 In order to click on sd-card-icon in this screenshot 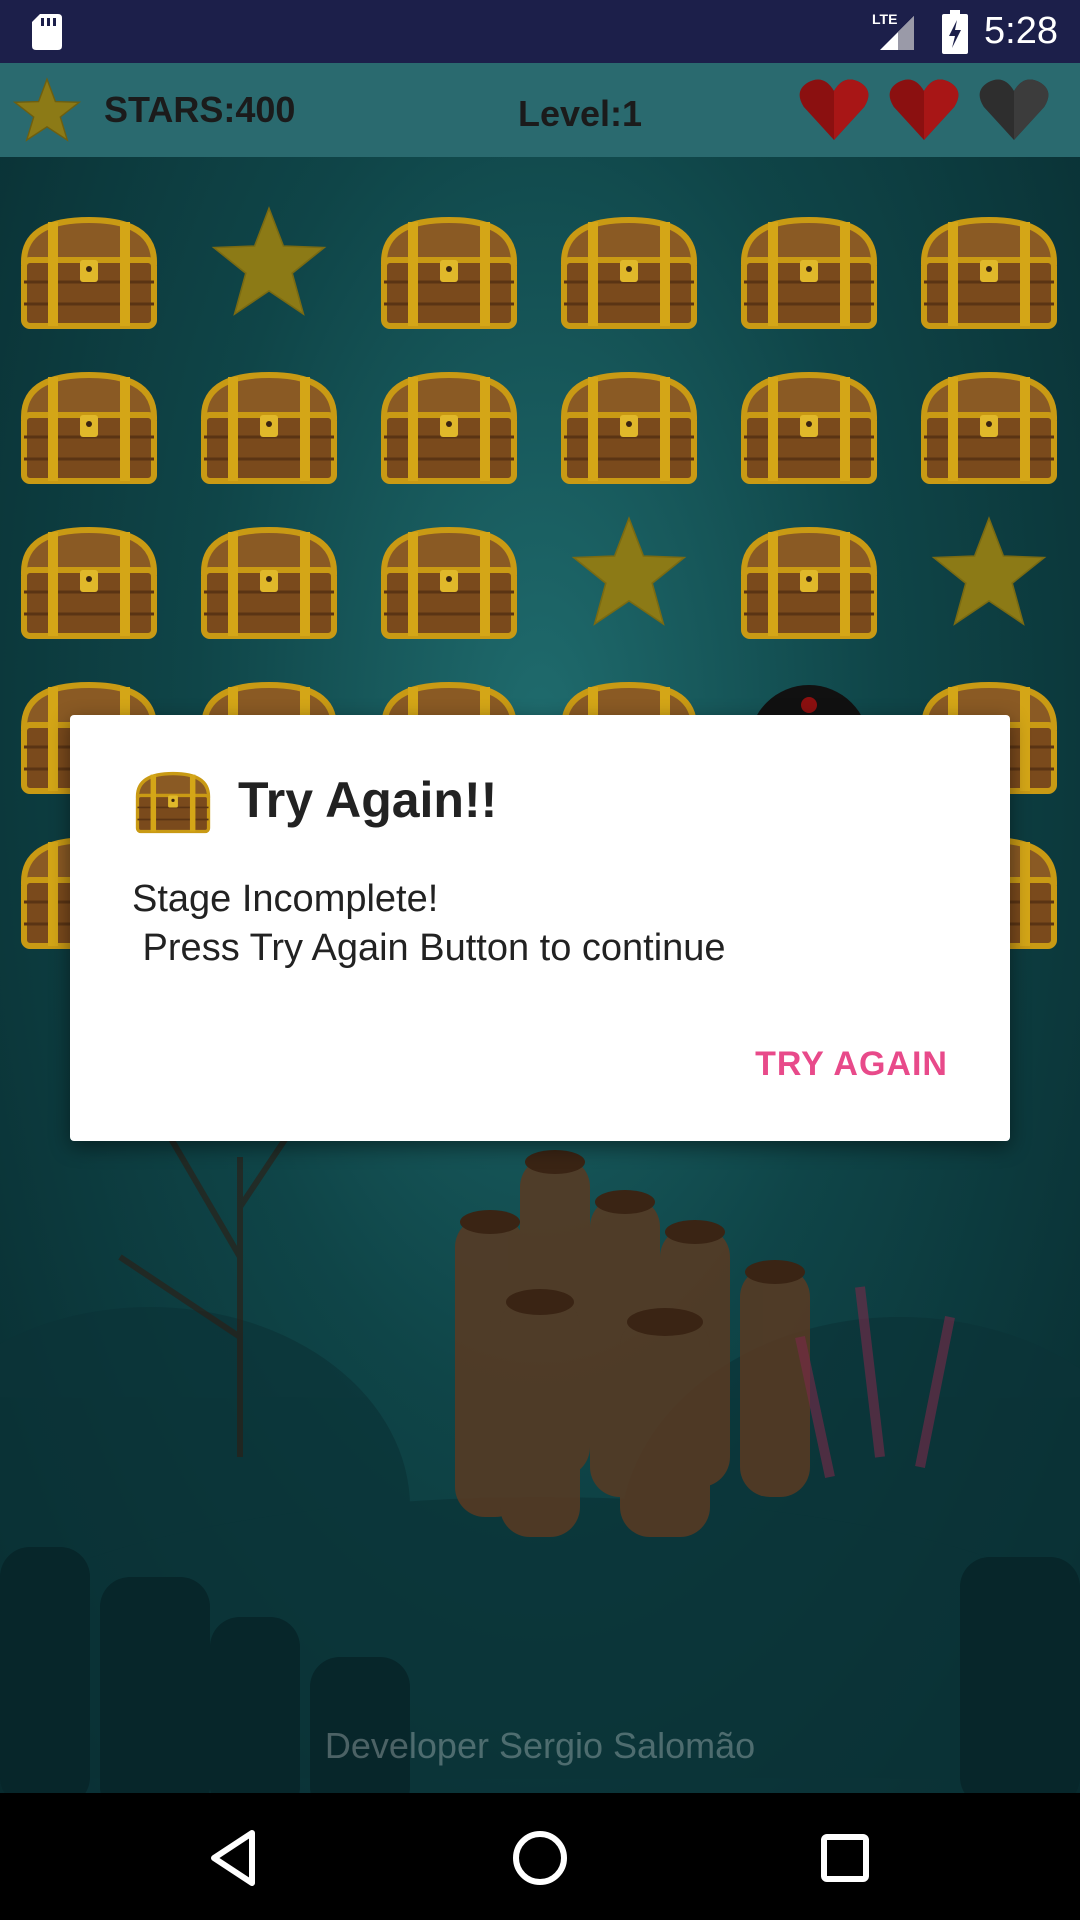, I will do `click(47, 32)`.